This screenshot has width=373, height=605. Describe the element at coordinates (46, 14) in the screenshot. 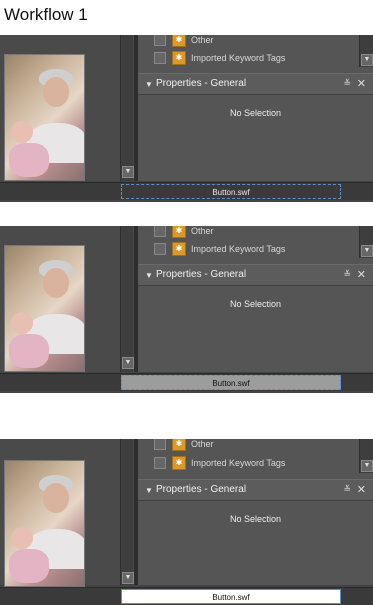

I see `page-title: Workflow 1` at that location.